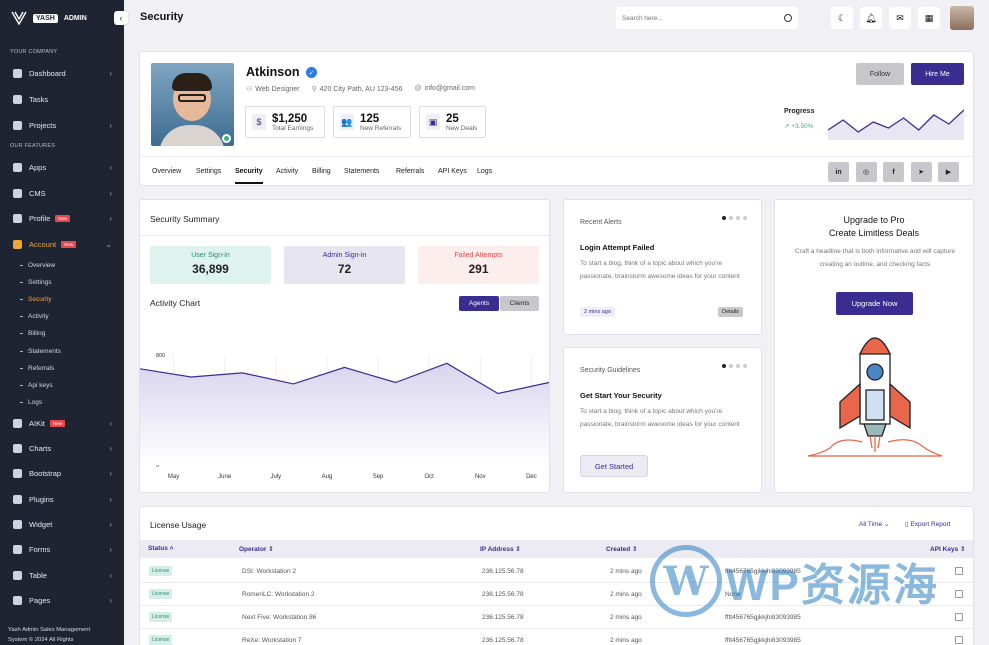 The image size is (989, 645). I want to click on tab-settings: Settings, so click(208, 171).